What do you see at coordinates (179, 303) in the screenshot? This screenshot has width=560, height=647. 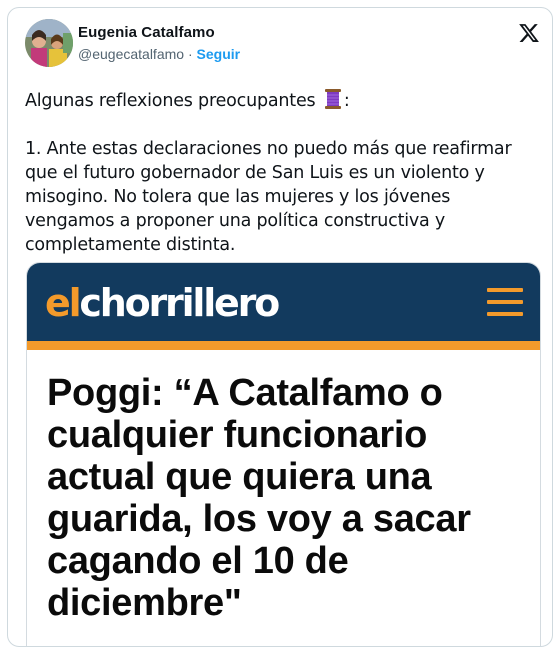 I see `logo-rest: chorrillero` at bounding box center [179, 303].